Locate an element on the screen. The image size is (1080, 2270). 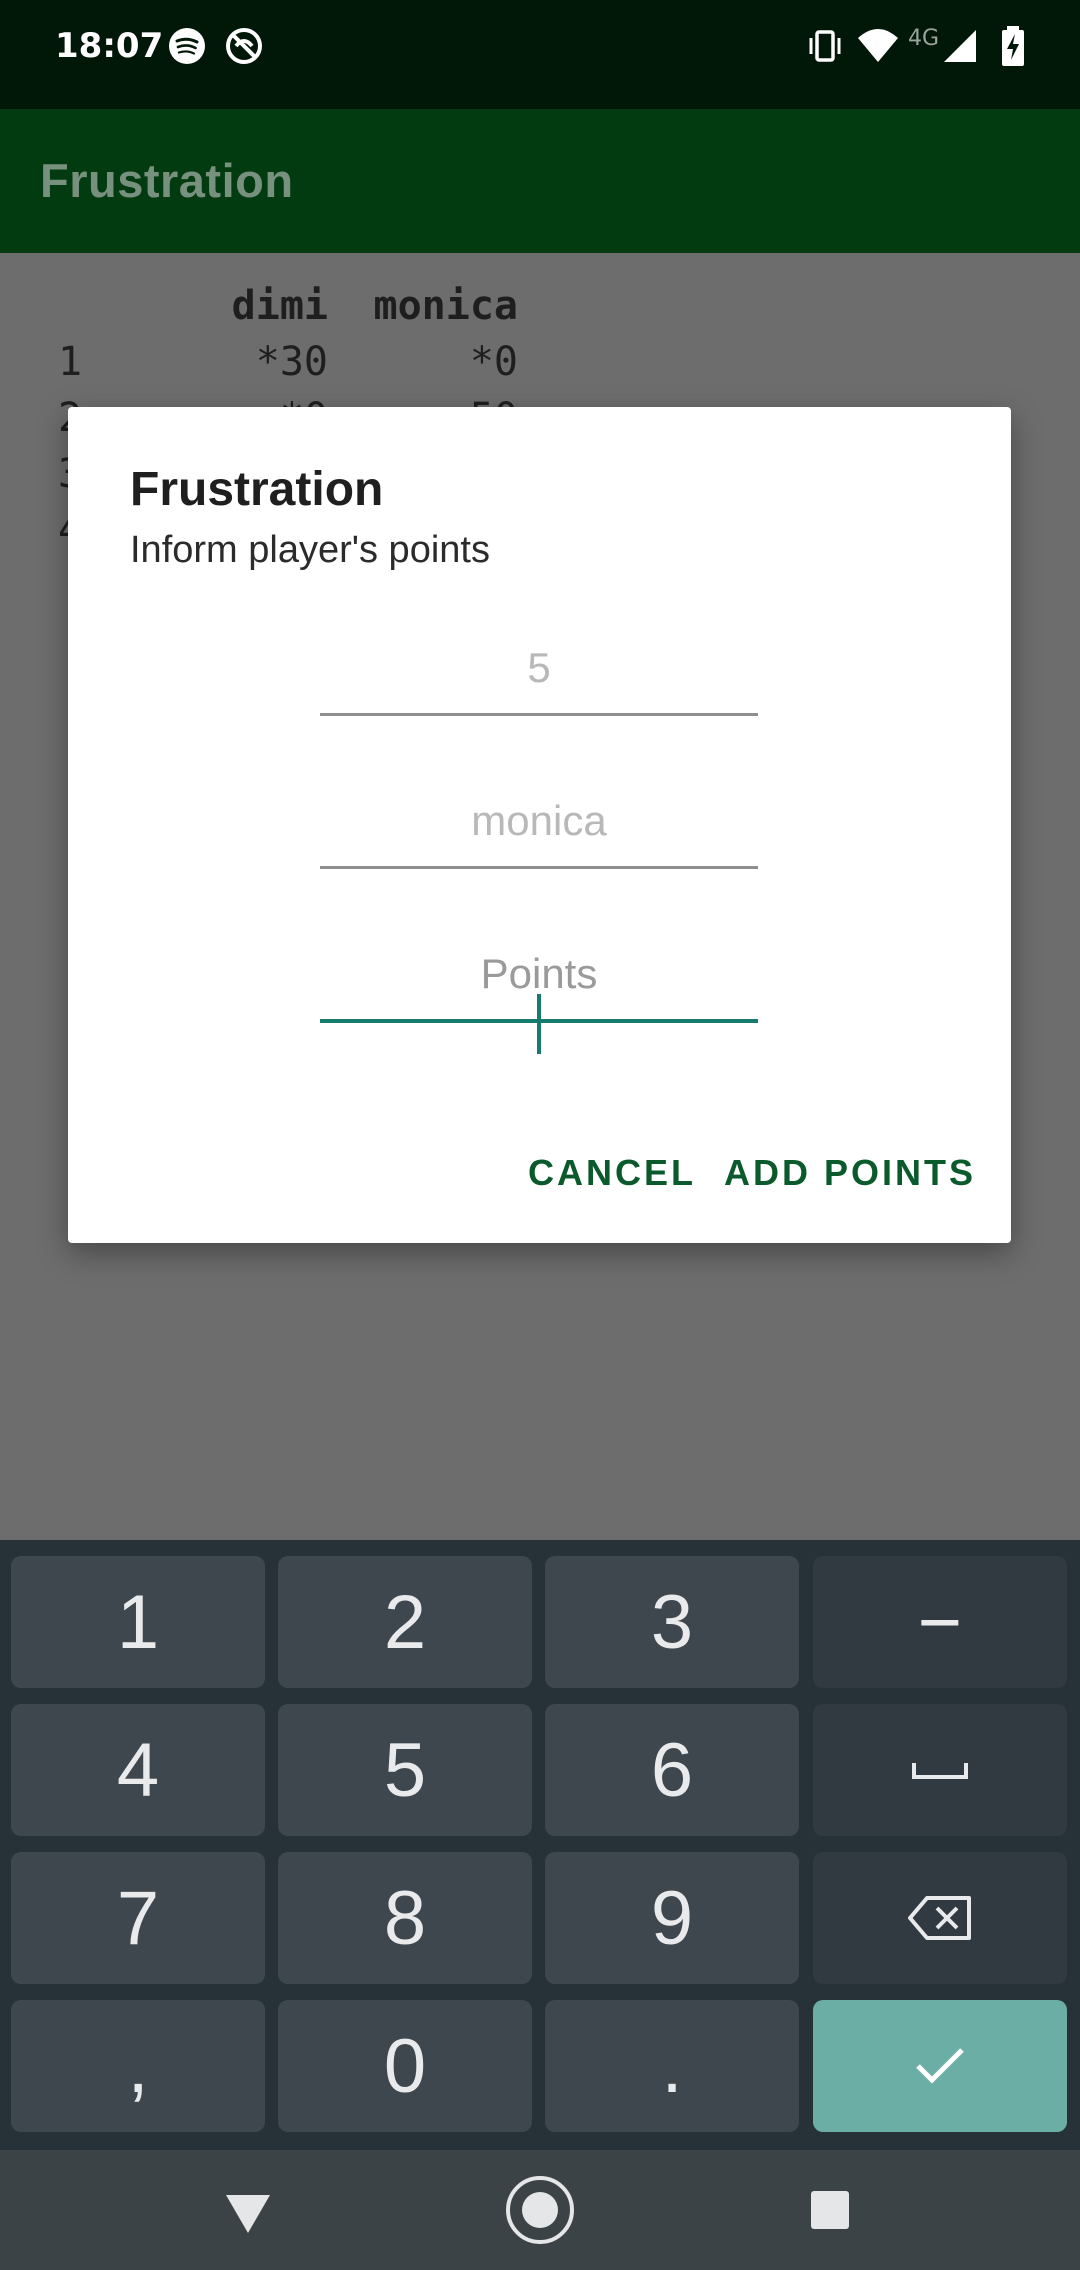
text-cursor is located at coordinates (539, 1024).